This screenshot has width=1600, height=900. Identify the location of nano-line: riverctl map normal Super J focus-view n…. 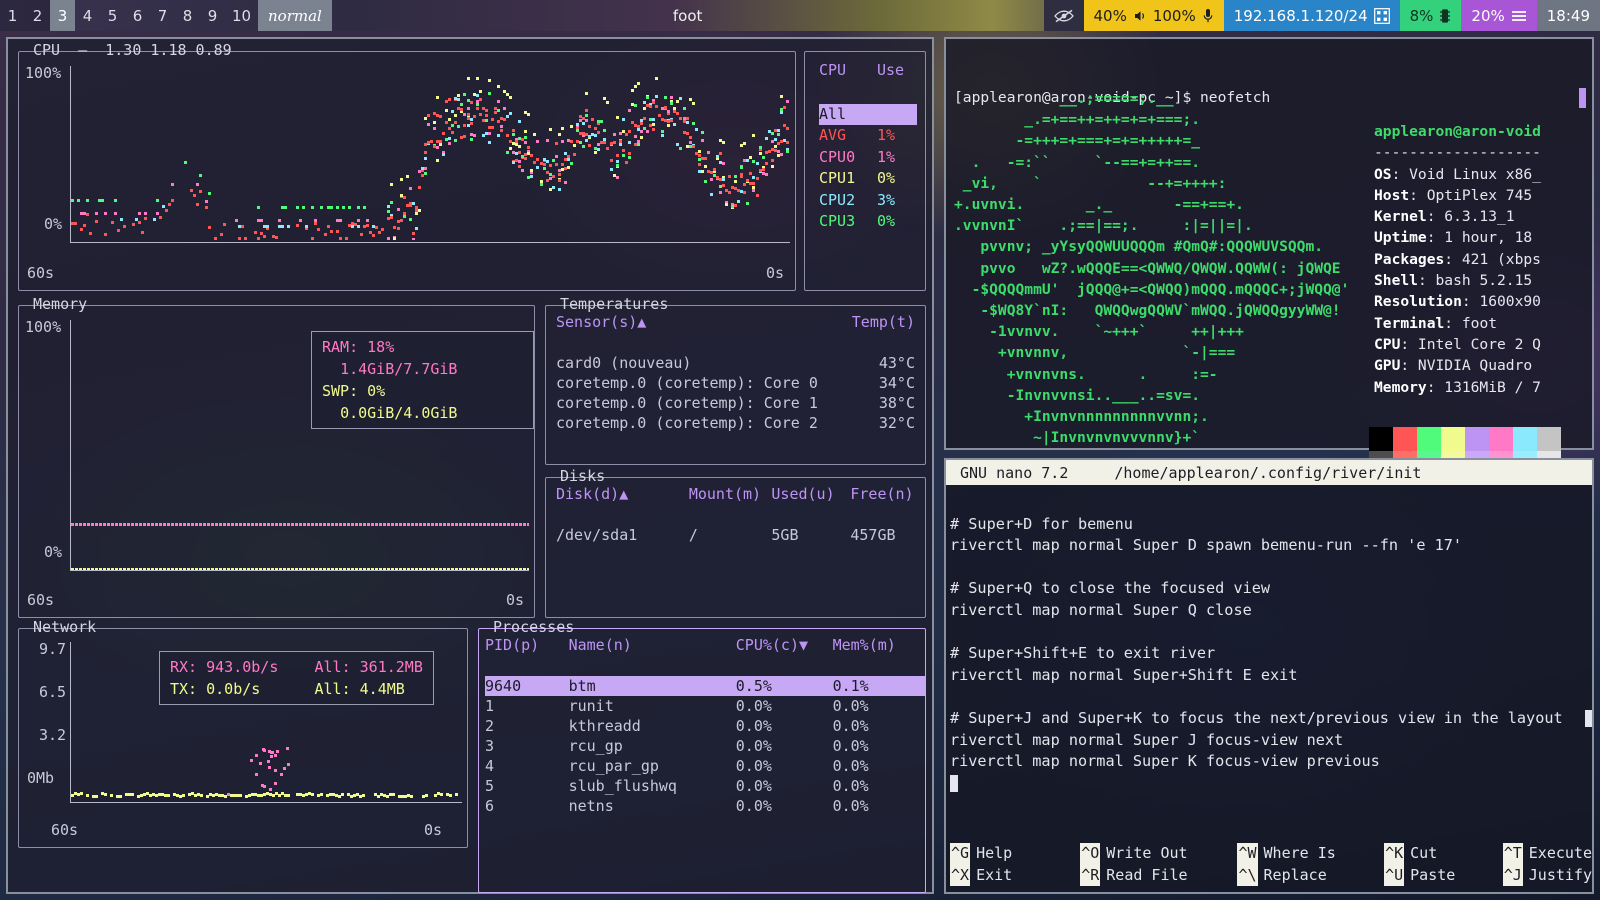
(1147, 739).